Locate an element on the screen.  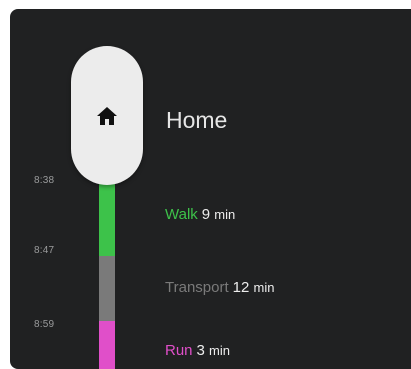
time-label: 8:59 is located at coordinates (44, 324).